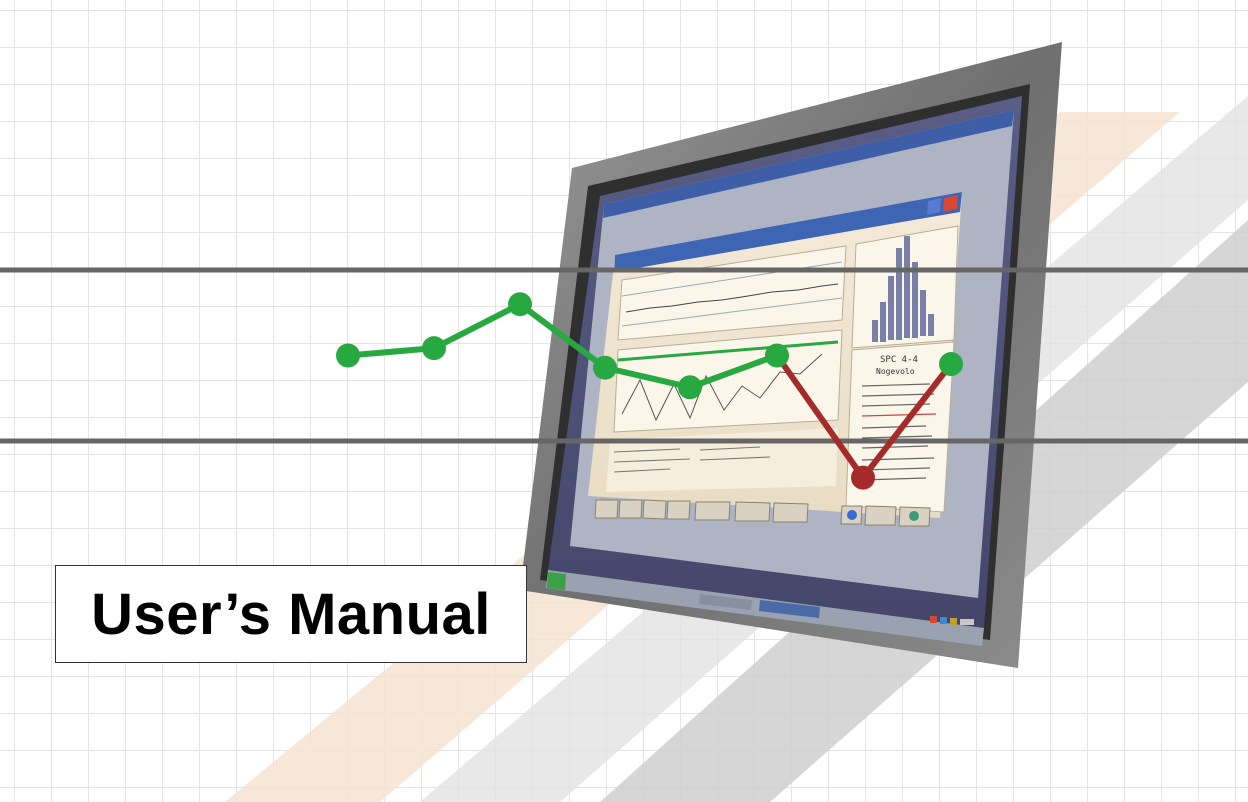  Describe the element at coordinates (556, 581) in the screenshot. I see `start-button` at that location.